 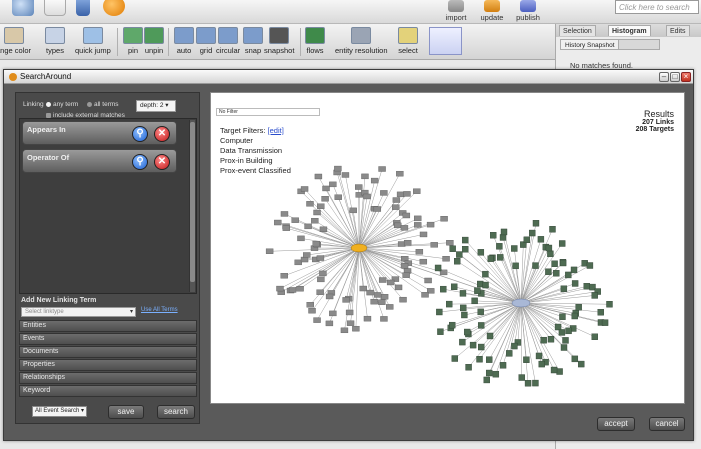 I want to click on filter-input: No Filter, so click(x=268, y=112).